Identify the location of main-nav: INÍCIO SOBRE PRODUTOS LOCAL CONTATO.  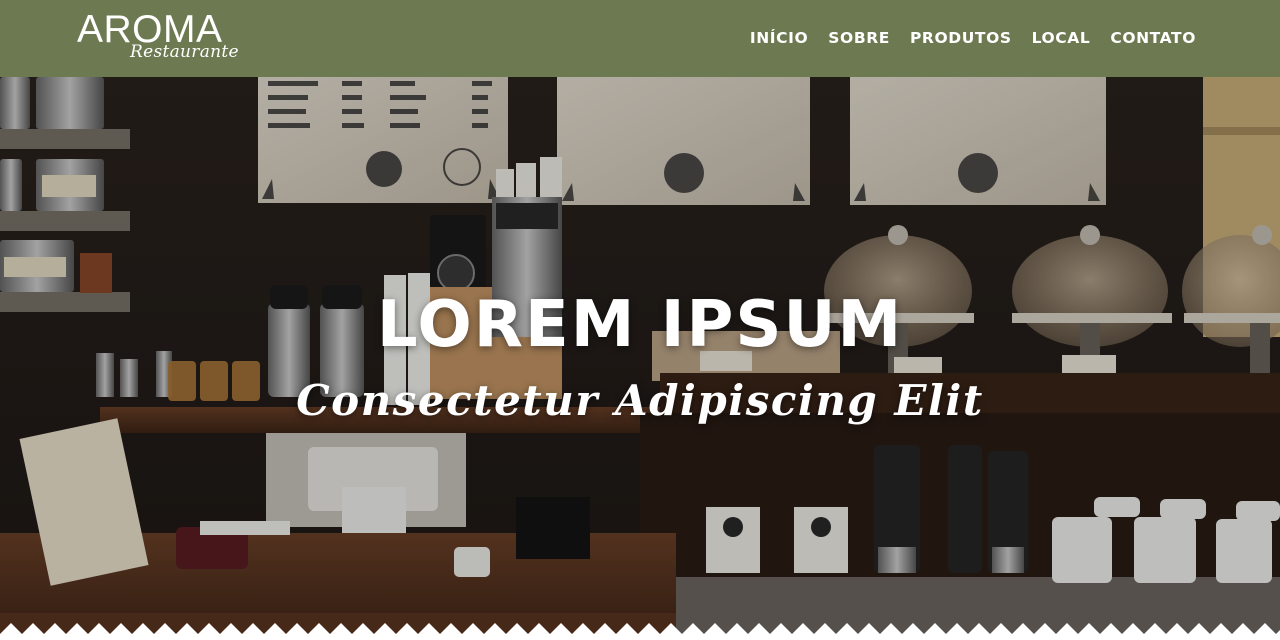
(963, 38).